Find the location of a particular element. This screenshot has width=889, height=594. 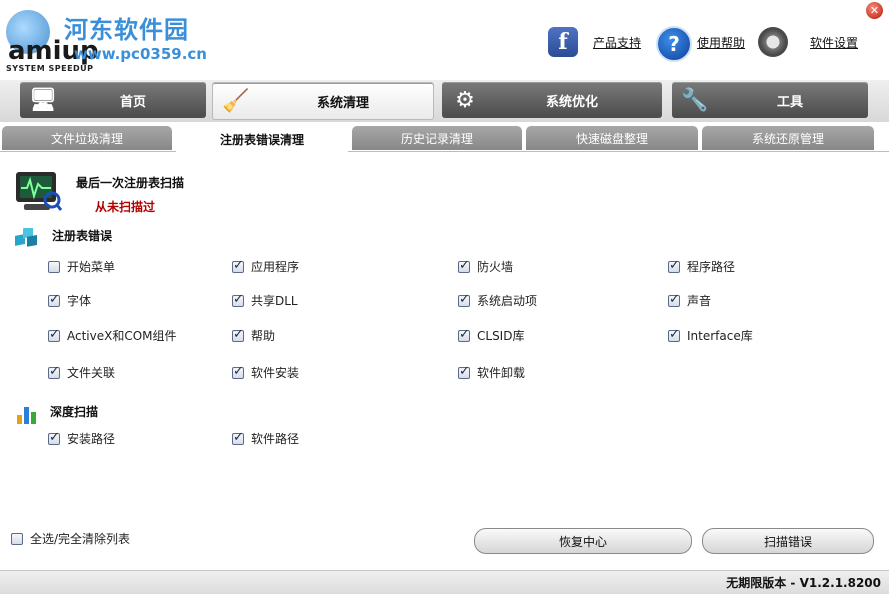

select-all-label: 全选/完全清除列表 is located at coordinates (80, 539).